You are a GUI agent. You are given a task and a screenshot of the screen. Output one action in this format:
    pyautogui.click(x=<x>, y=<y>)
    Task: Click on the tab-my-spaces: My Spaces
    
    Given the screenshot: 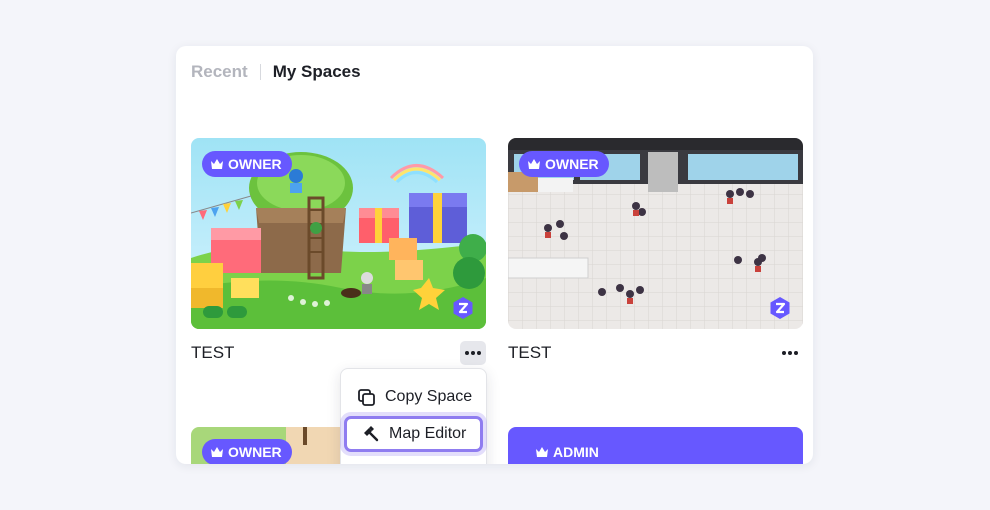 What is the action you would take?
    pyautogui.click(x=317, y=72)
    